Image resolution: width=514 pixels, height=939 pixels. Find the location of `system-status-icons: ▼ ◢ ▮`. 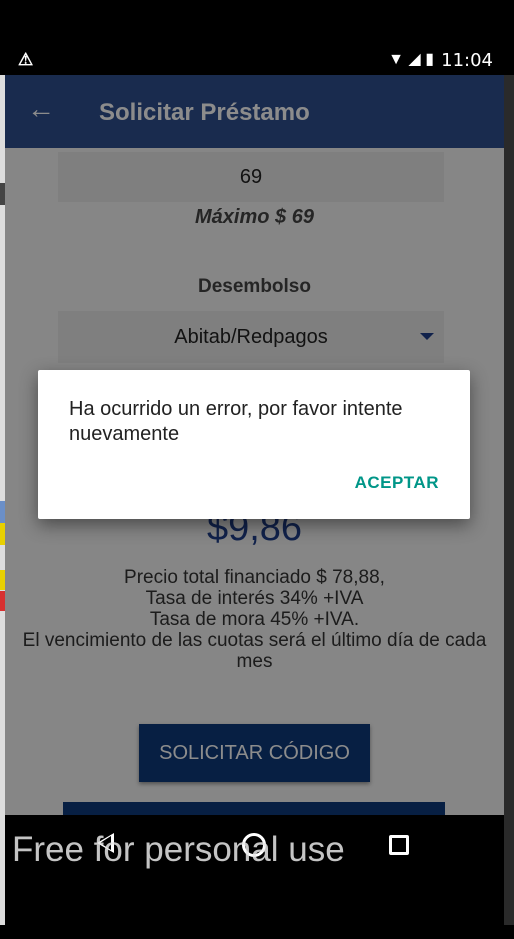

system-status-icons: ▼ ◢ ▮ is located at coordinates (411, 59).